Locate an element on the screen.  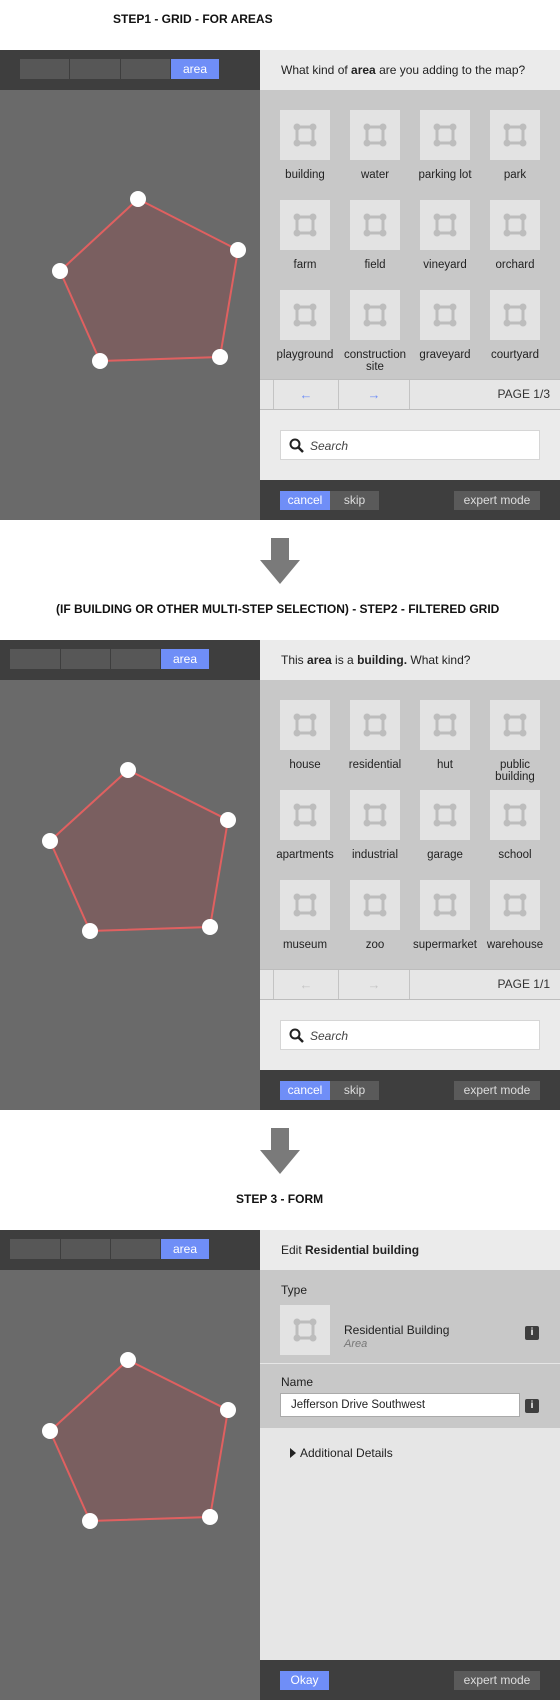
name-field: Jefferson Drive Southwest is located at coordinates (400, 1405).